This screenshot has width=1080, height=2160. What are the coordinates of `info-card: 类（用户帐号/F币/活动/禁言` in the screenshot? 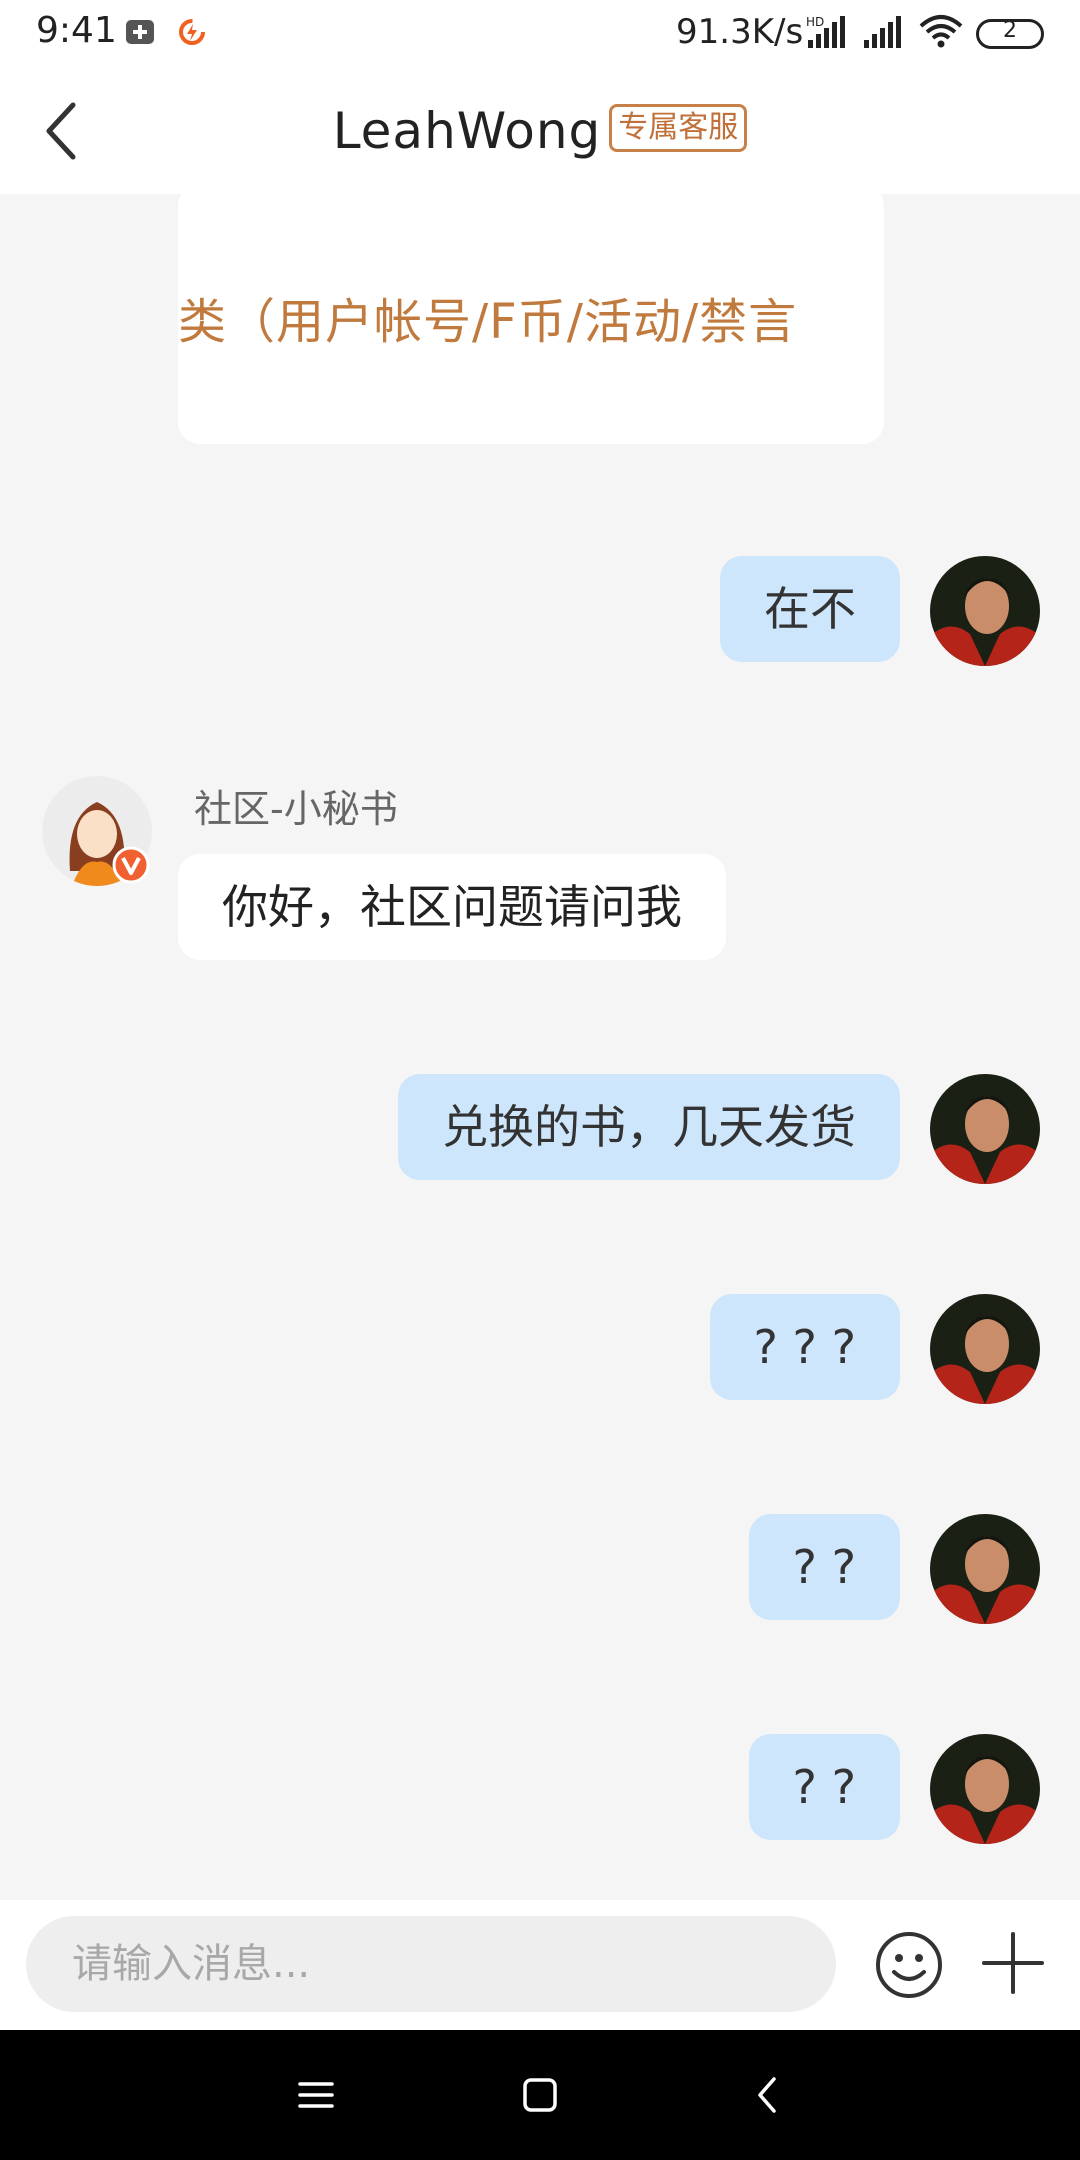 It's located at (531, 319).